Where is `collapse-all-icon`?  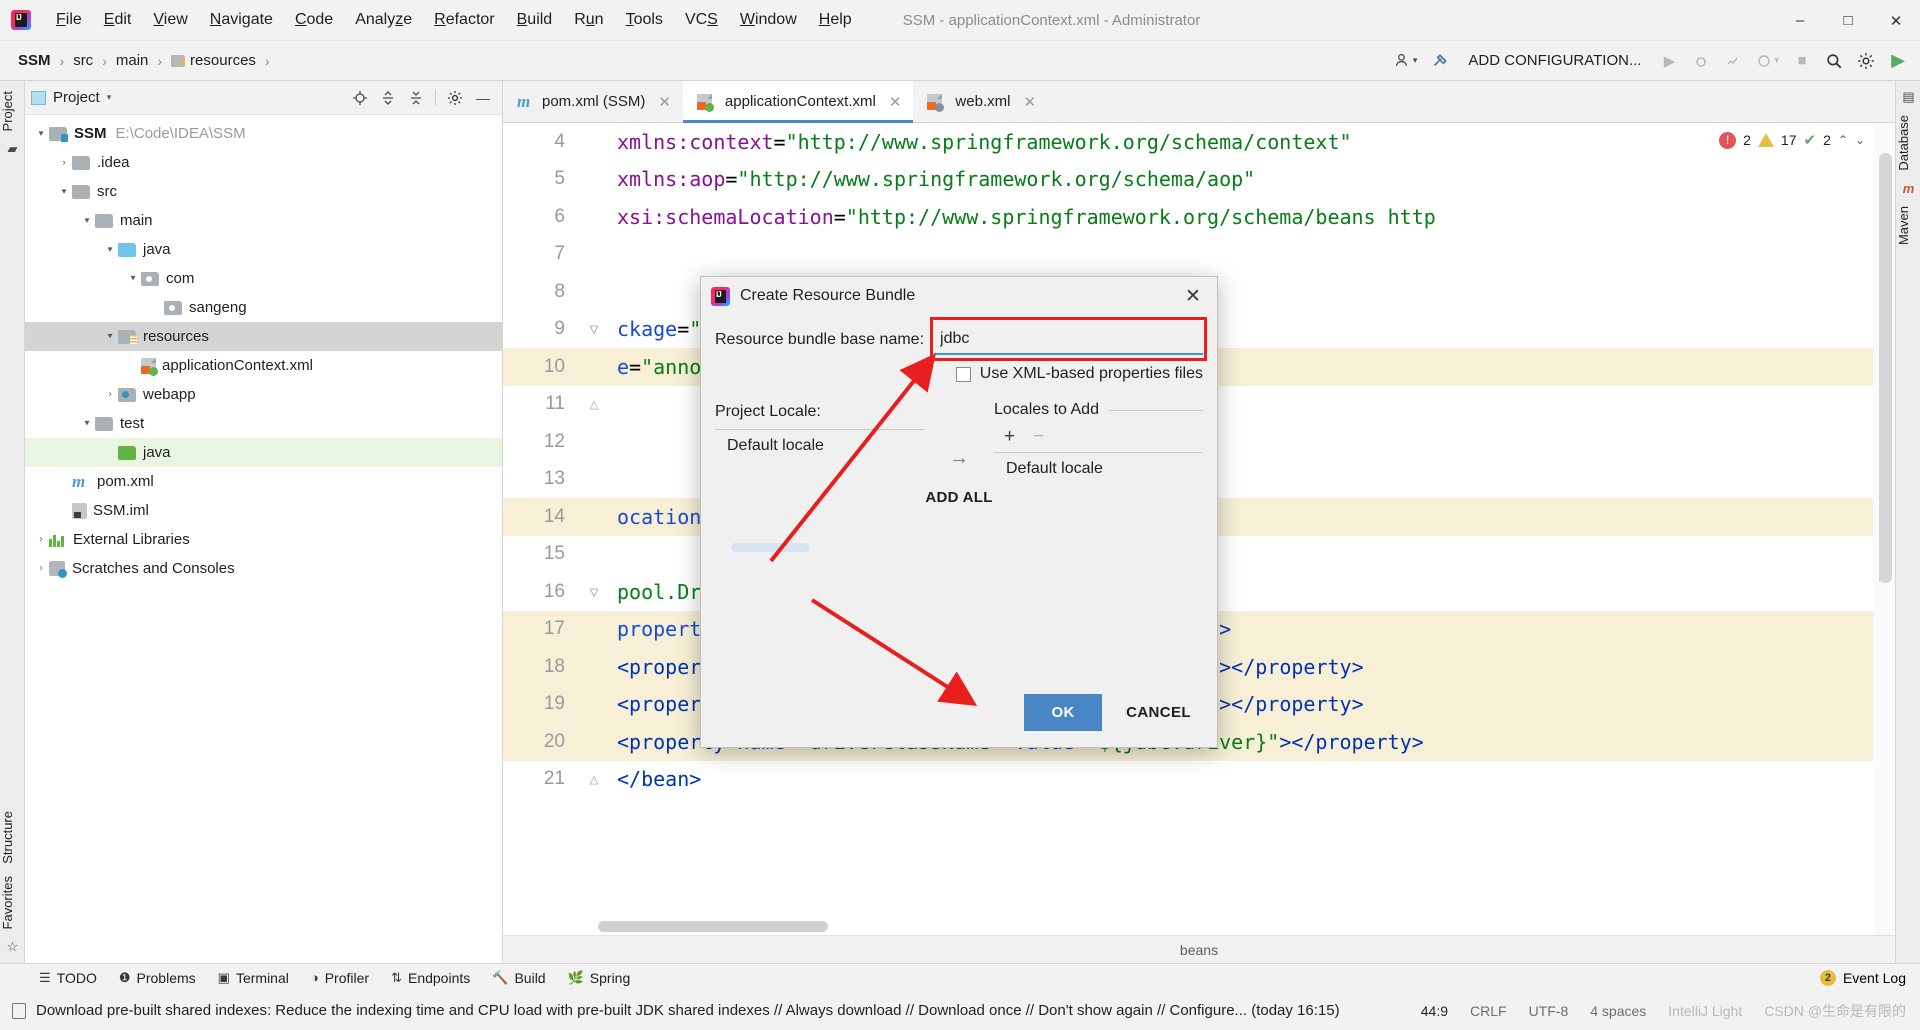
collapse-all-icon is located at coordinates (416, 98).